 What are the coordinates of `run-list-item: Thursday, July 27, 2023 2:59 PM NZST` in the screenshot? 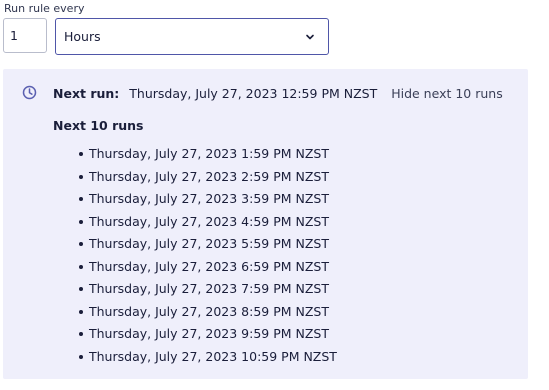 It's located at (207, 179).